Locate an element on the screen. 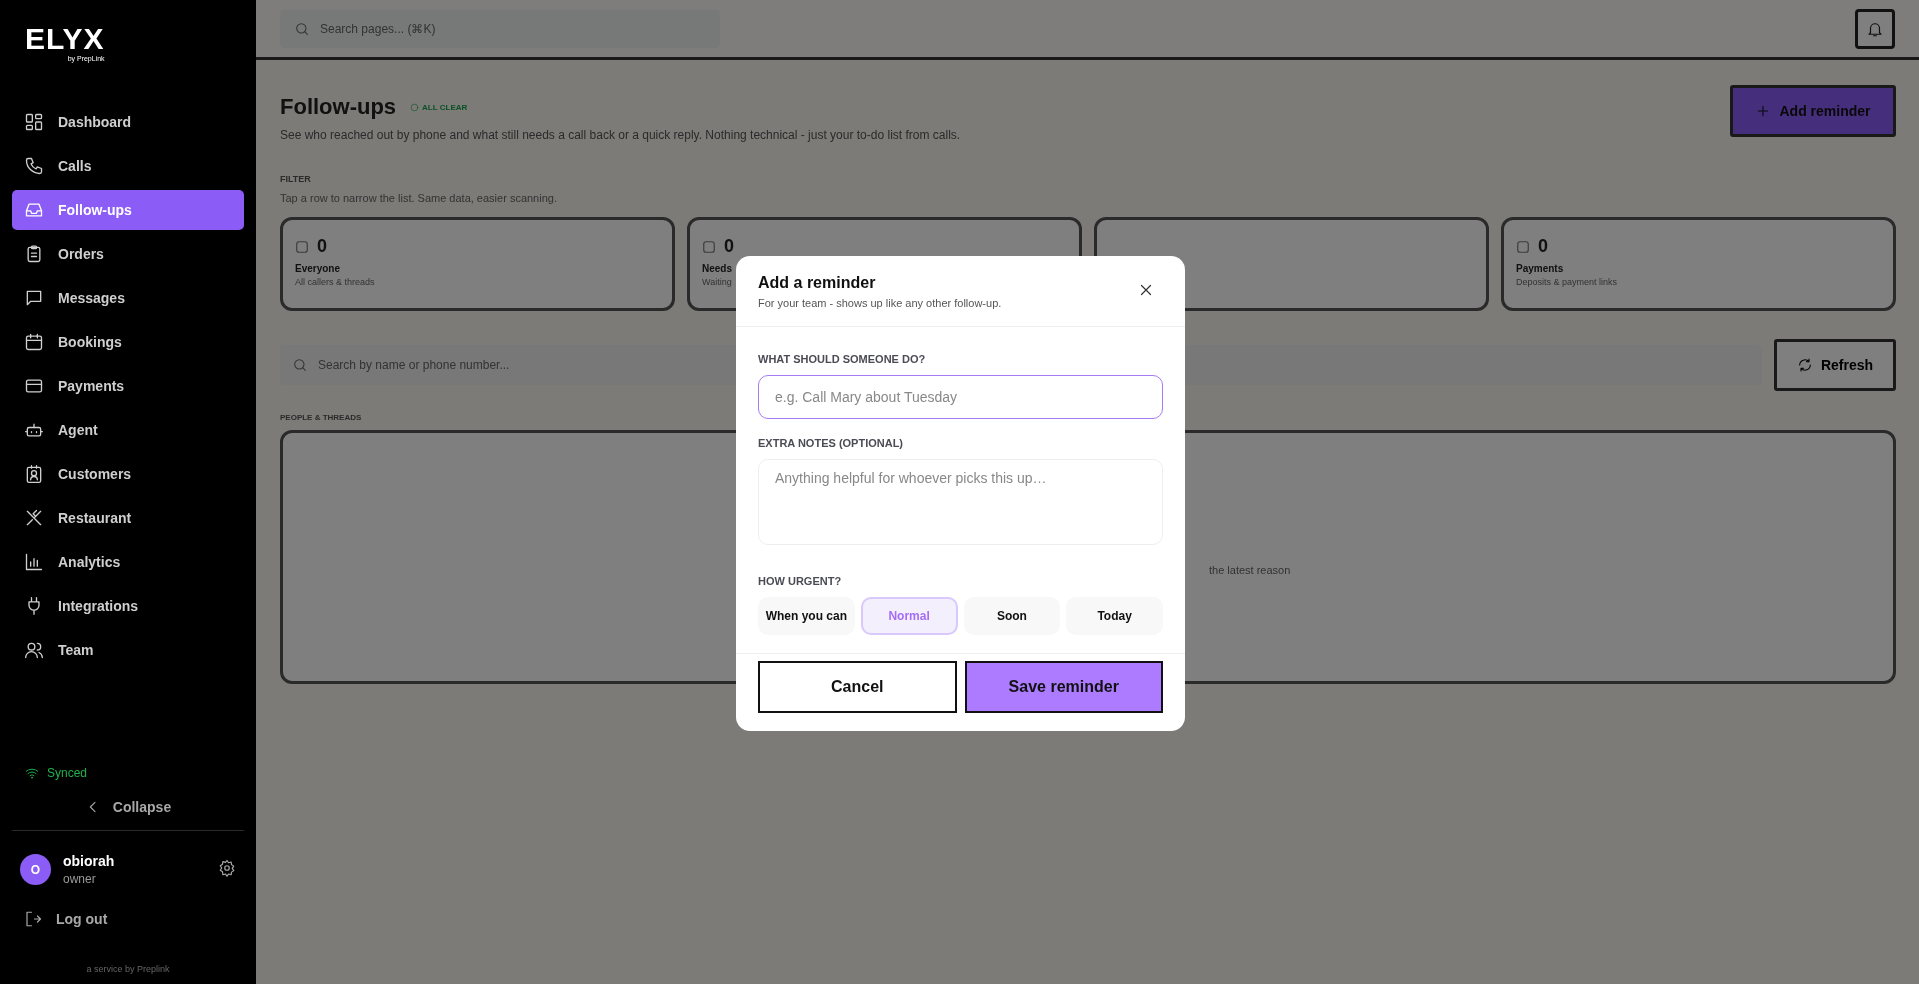 This screenshot has height=984, width=1919. page-title: Follow-ups is located at coordinates (338, 107).